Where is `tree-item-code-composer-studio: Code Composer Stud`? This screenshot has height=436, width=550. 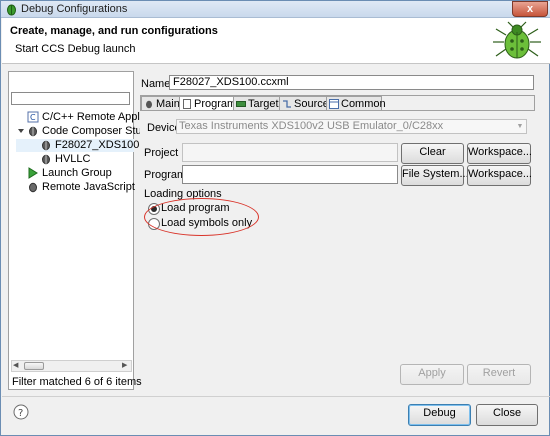
tree-item-code-composer-studio: Code Composer Stud is located at coordinates (82, 131).